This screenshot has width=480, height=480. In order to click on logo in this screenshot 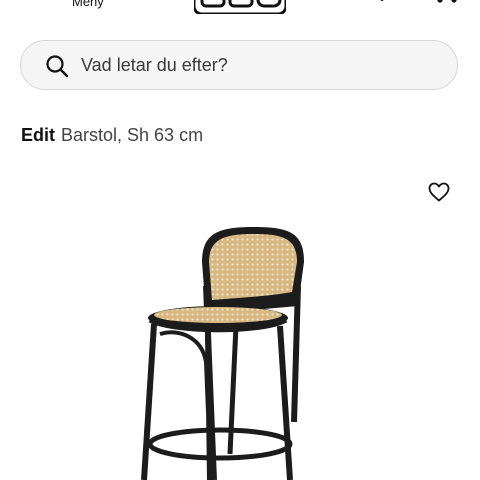, I will do `click(240, 7)`.